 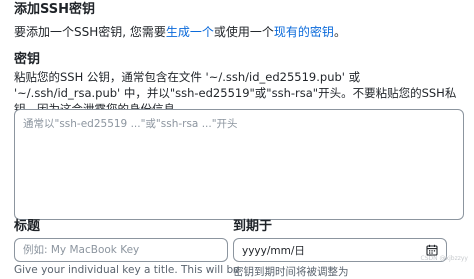 I want to click on key-label: 密钥, so click(x=27, y=59).